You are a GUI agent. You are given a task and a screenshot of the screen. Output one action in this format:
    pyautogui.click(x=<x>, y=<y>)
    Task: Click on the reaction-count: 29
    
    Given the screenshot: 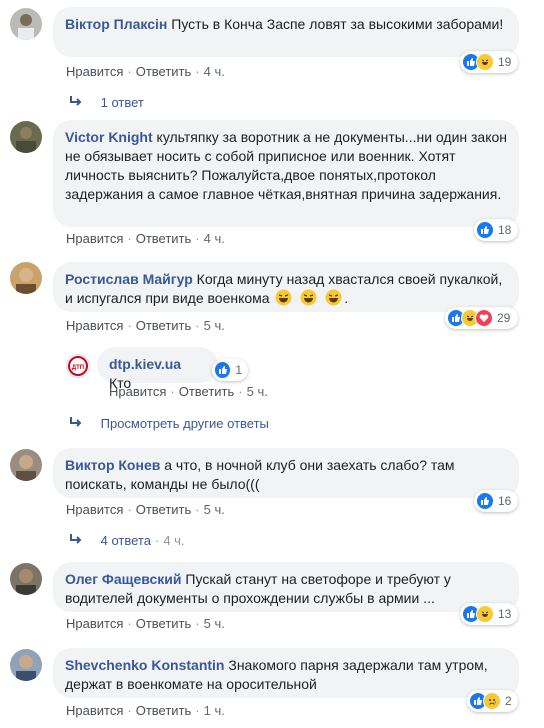 What is the action you would take?
    pyautogui.click(x=504, y=318)
    